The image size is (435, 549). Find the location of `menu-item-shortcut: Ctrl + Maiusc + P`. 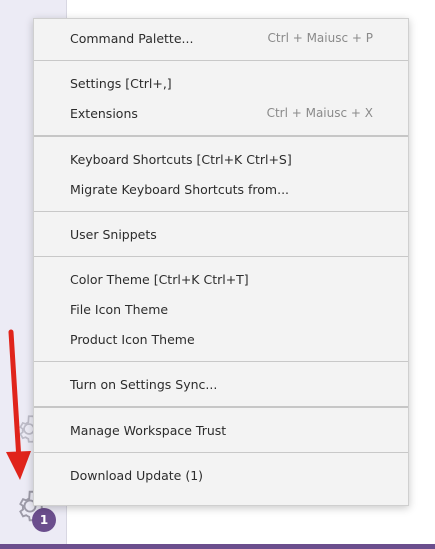

menu-item-shortcut: Ctrl + Maiusc + P is located at coordinates (320, 38).